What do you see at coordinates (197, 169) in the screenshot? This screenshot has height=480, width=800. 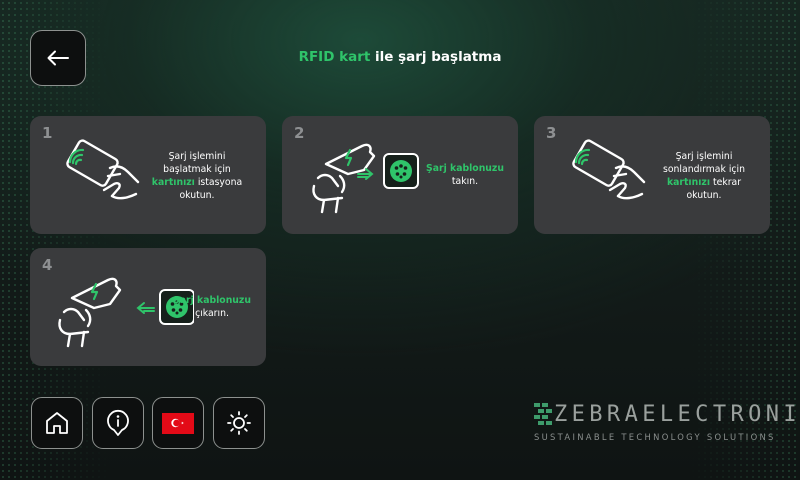 I see `step-text-line: başlatmak için` at bounding box center [197, 169].